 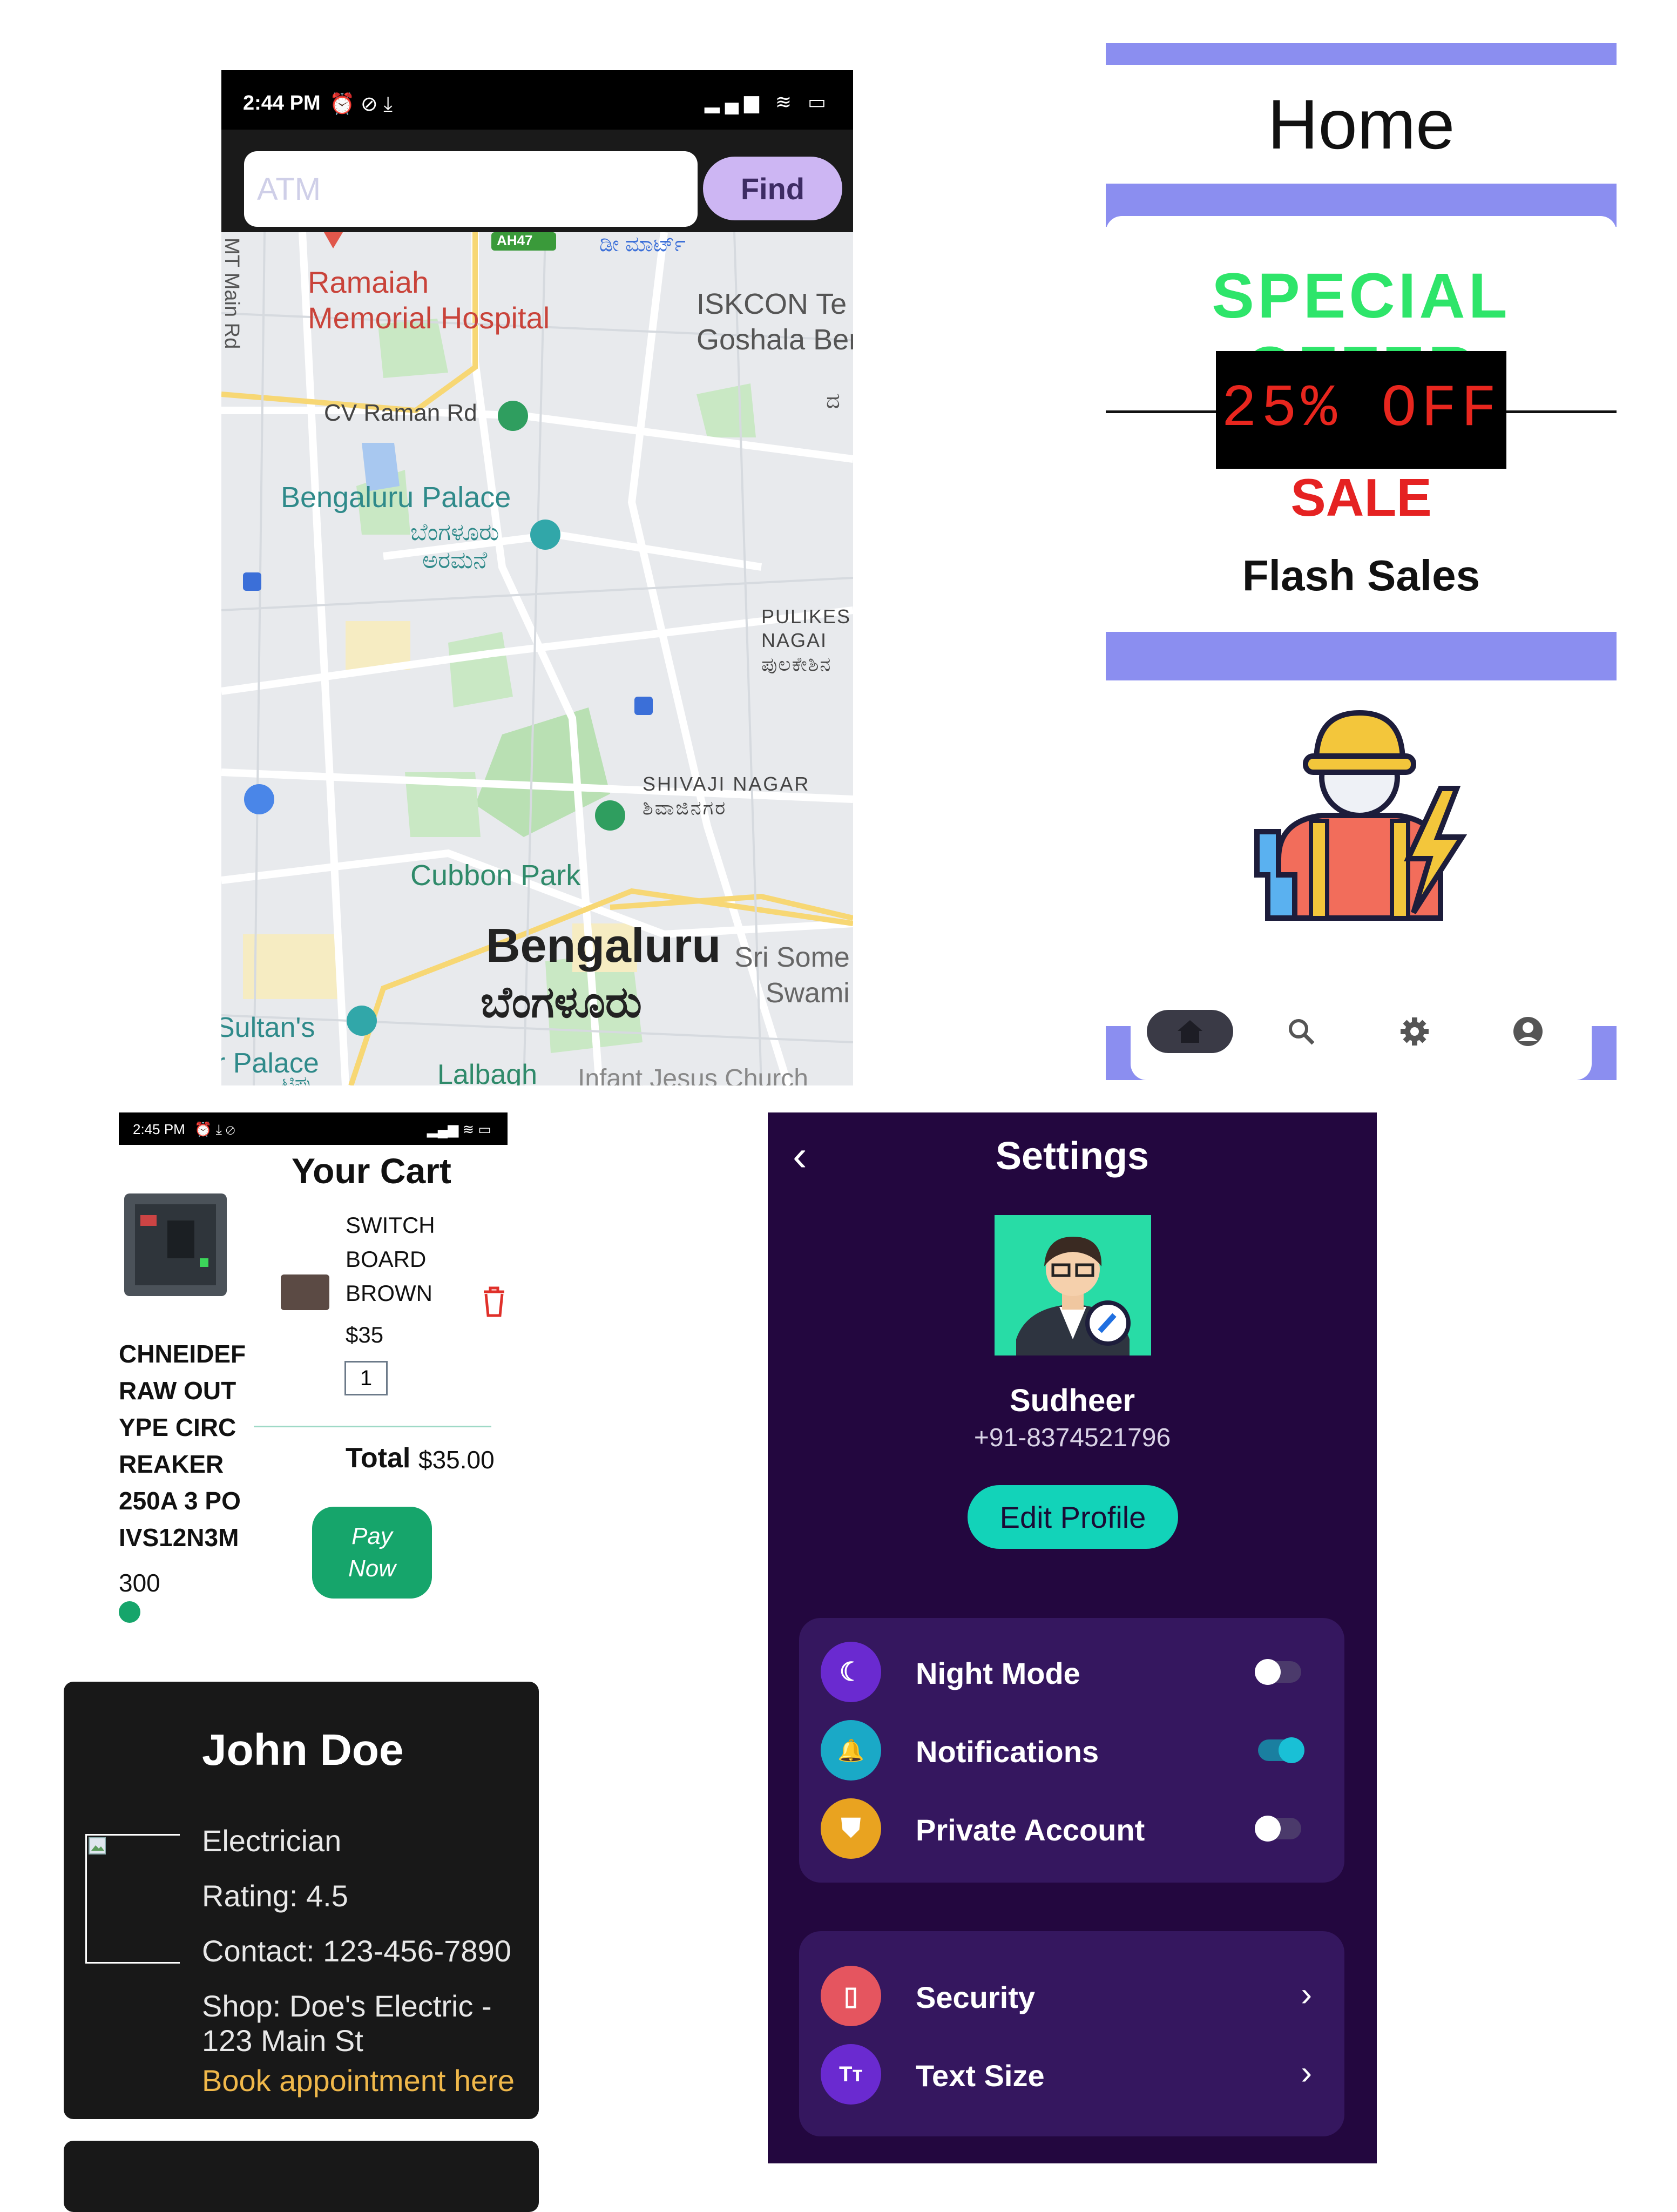 I want to click on map-label-dmart: ಡೀ ಮಾರ್ಟ್, so click(x=642, y=244).